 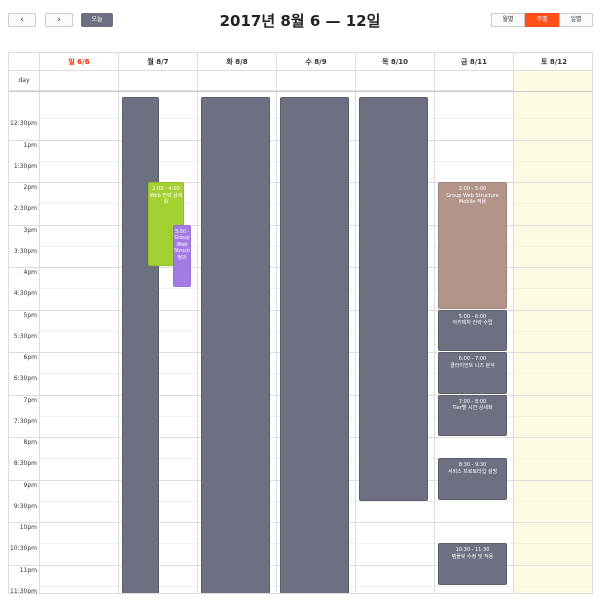 I want to click on day-header-0: 일 6/6, so click(x=78, y=62).